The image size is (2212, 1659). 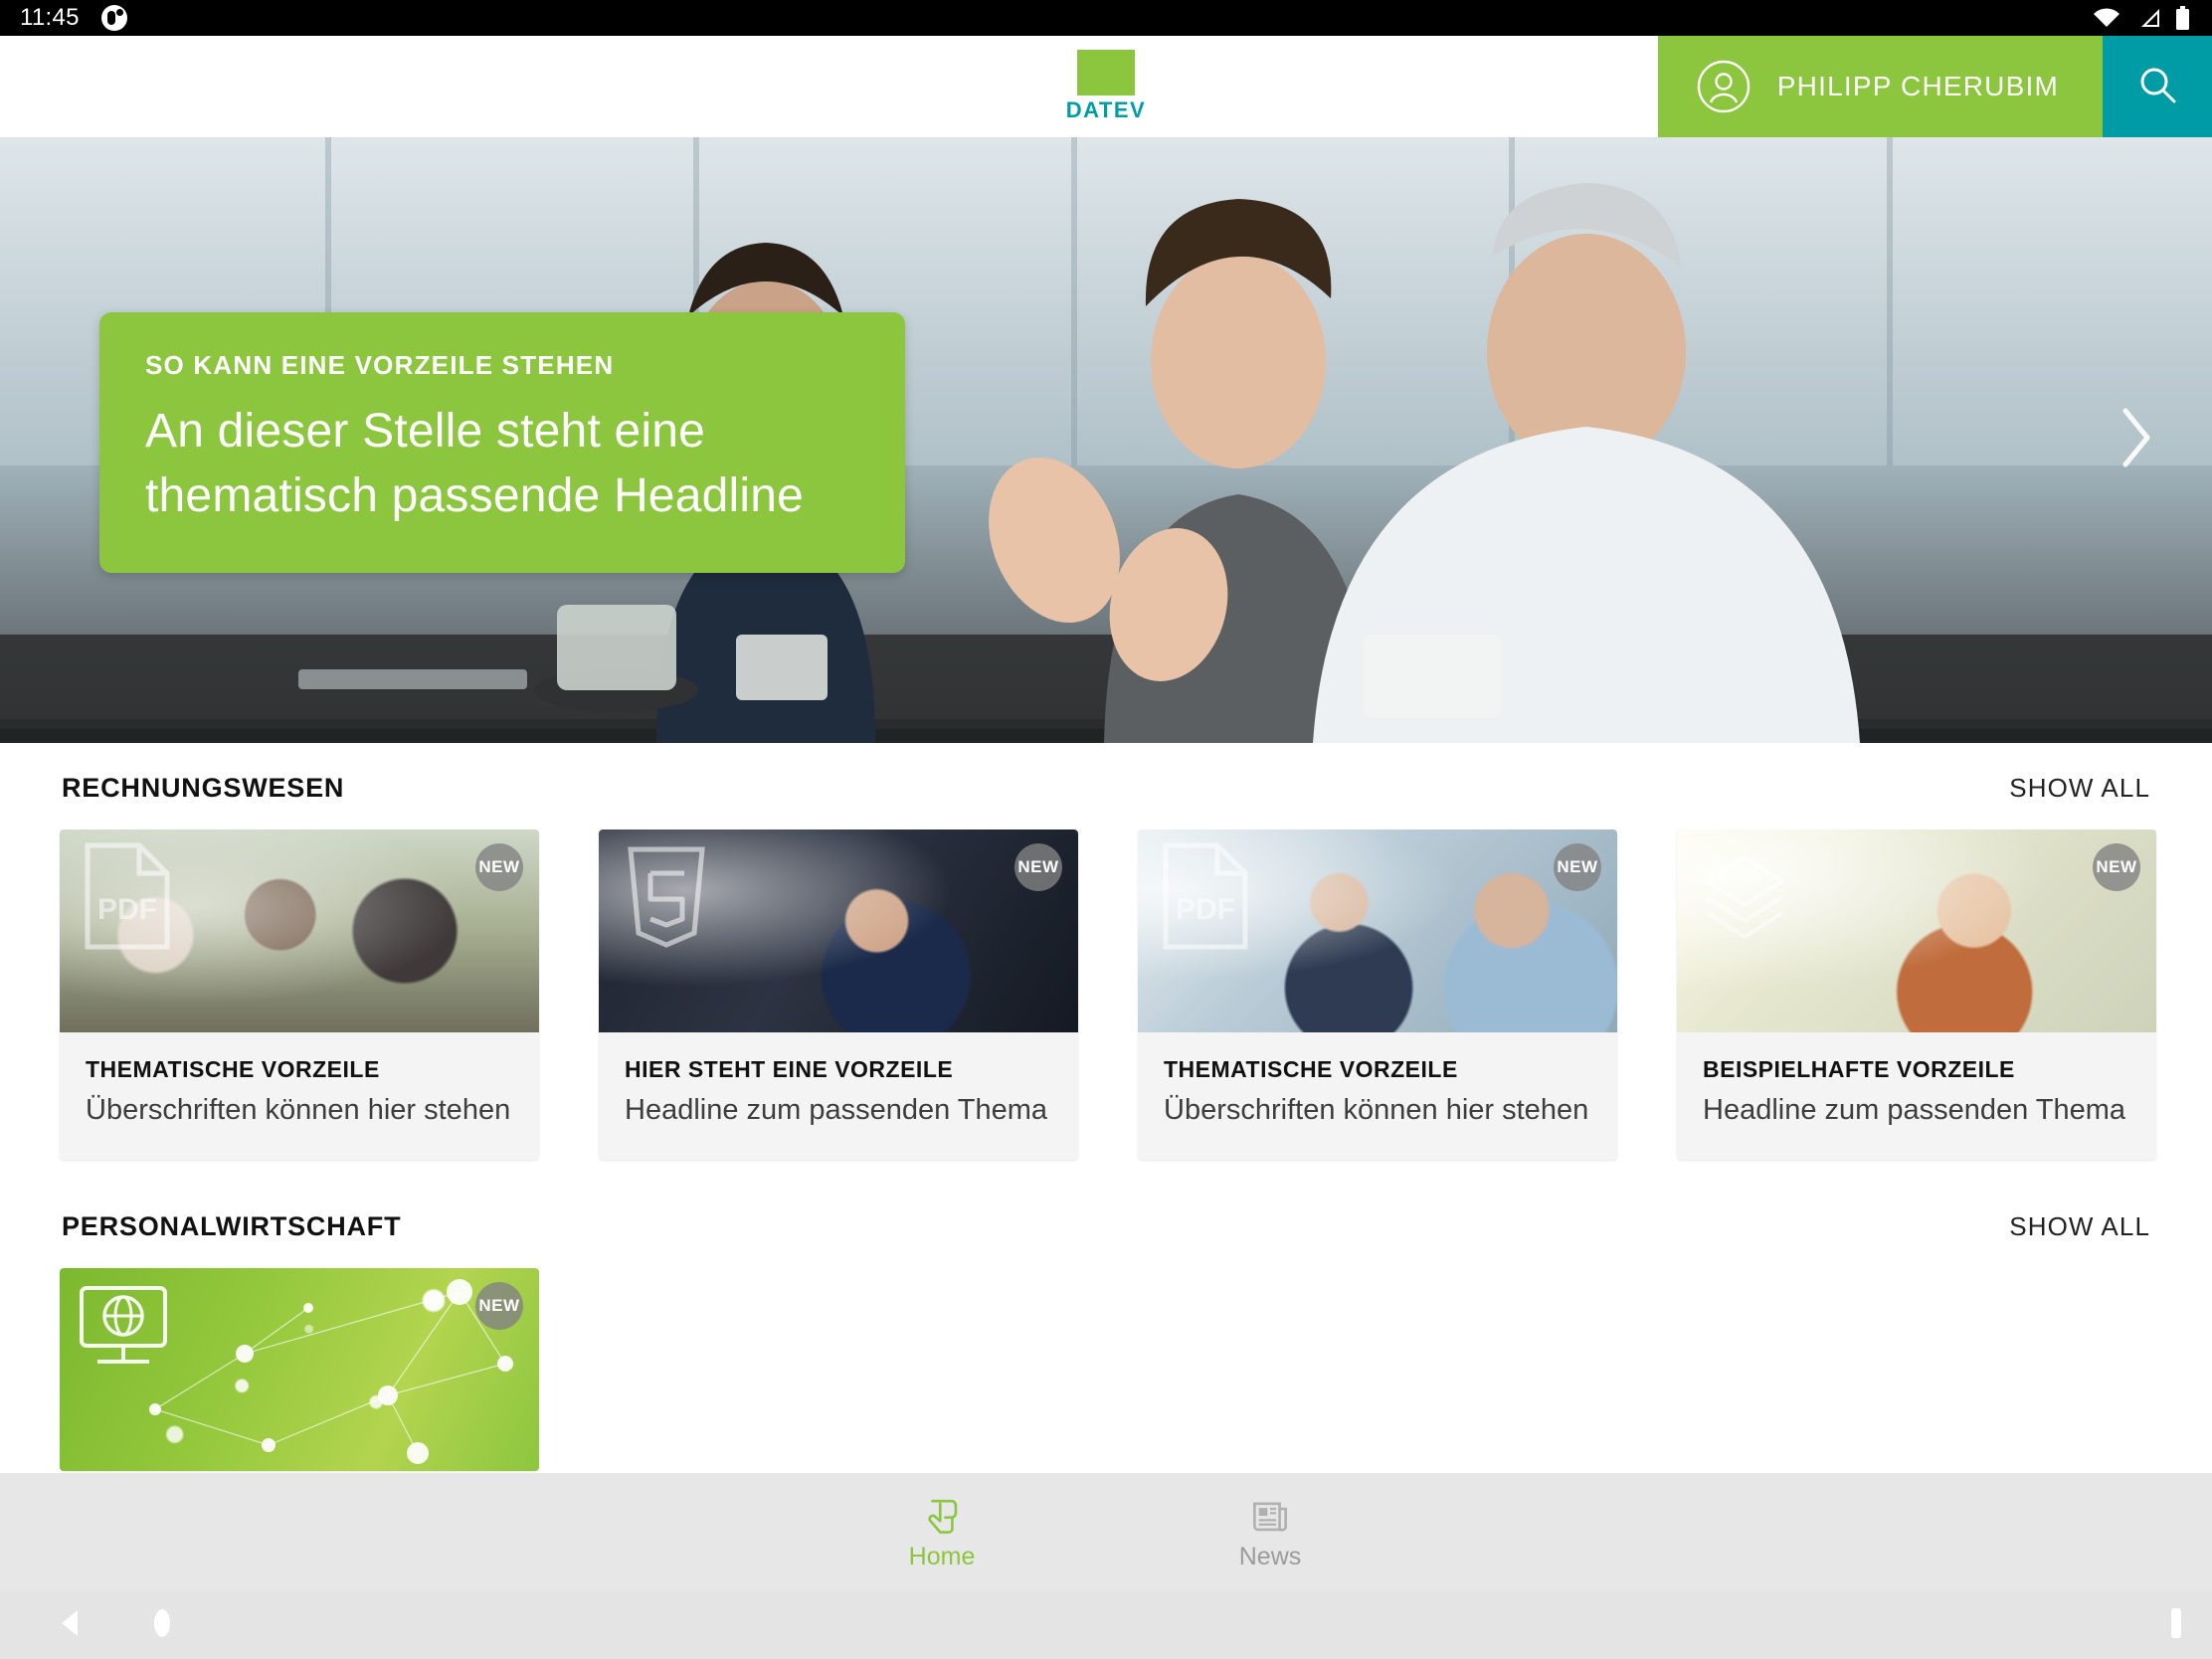 I want to click on tab-news: News, so click(x=1270, y=1532).